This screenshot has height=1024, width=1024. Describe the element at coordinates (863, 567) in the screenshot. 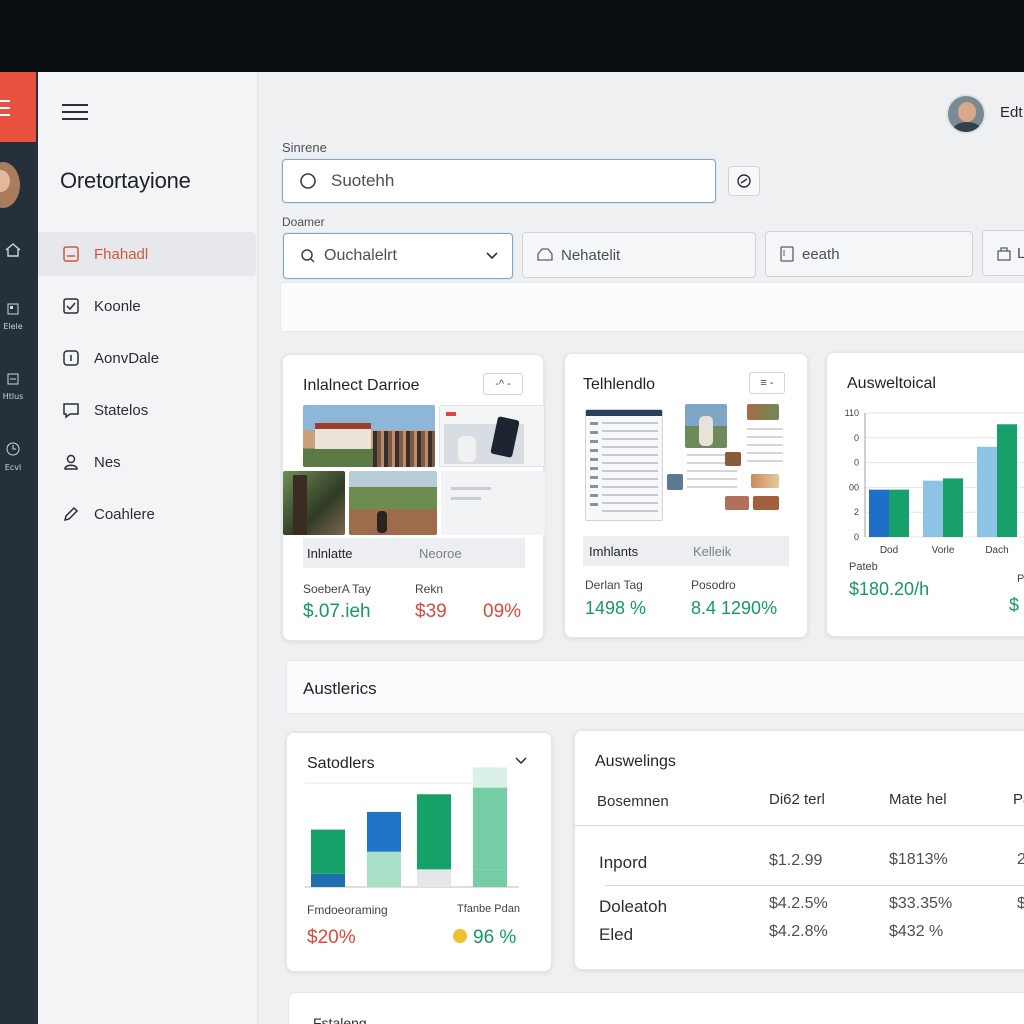

I see `metric-label-1: Pateb` at that location.